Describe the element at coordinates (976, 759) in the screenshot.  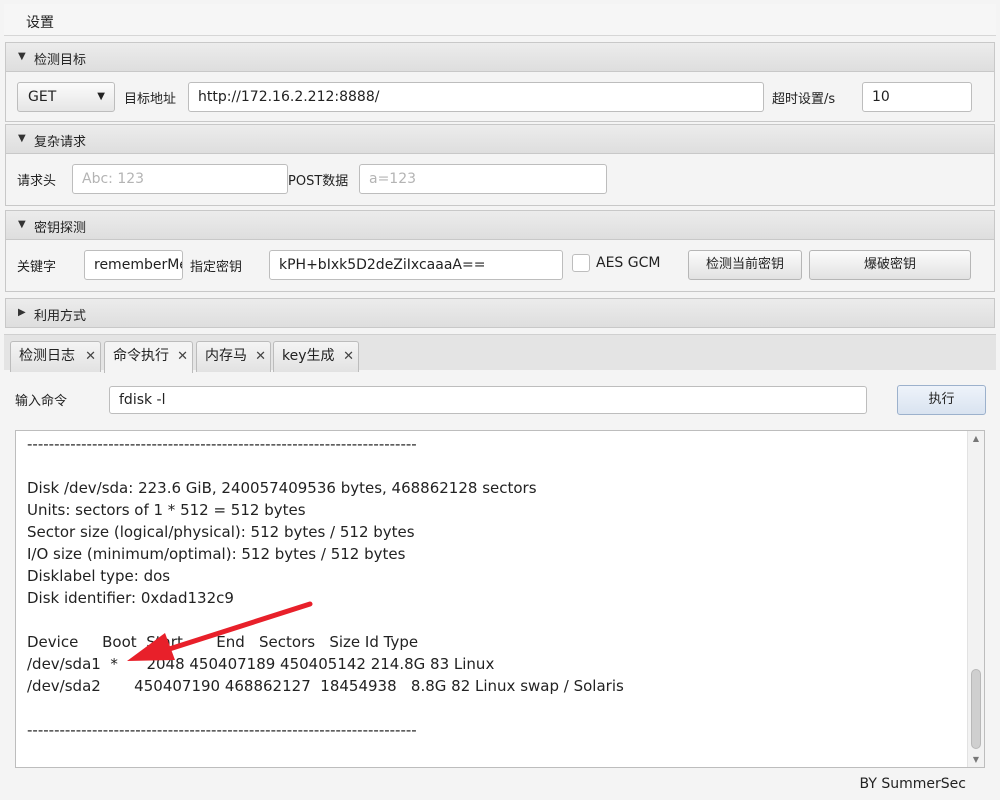
I see `scroll-down-icon: ▼` at that location.